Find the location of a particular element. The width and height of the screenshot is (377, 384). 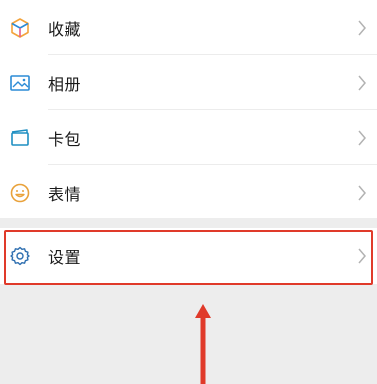

emoji-smile-icon is located at coordinates (20, 193).